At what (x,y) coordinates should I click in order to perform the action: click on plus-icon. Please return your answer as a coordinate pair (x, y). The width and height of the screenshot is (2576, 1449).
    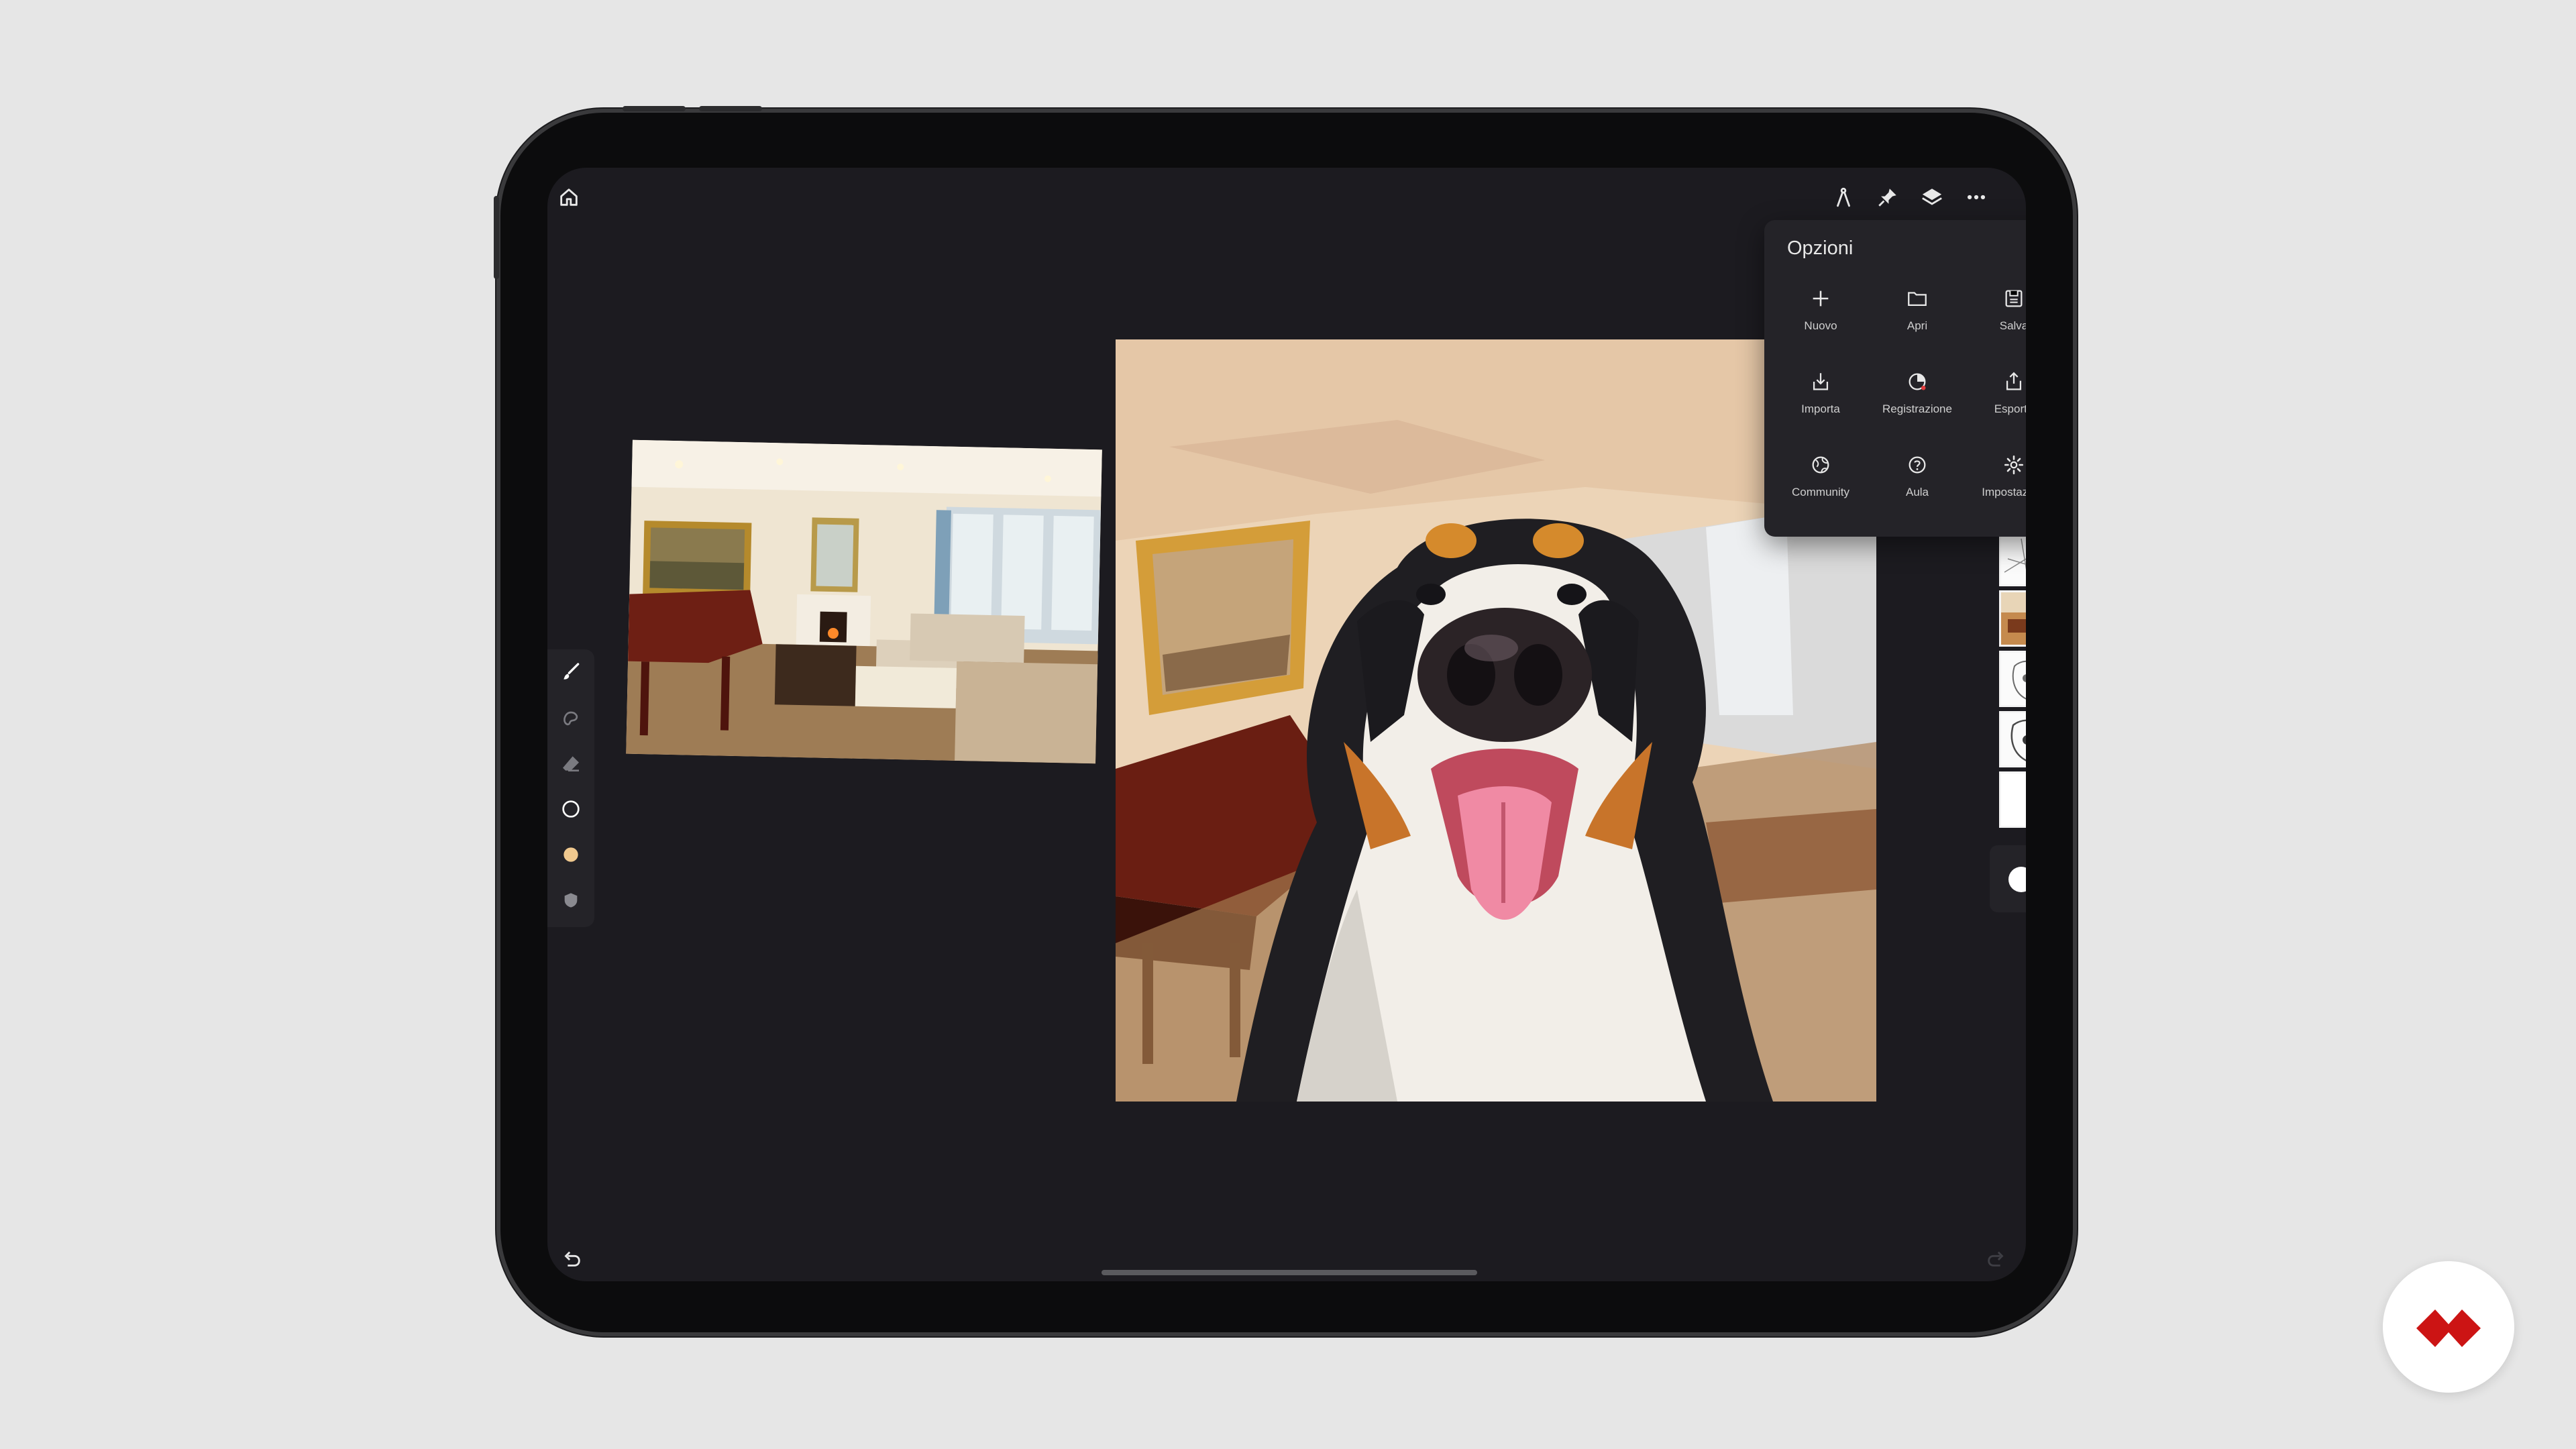
    Looking at the image, I should click on (1821, 298).